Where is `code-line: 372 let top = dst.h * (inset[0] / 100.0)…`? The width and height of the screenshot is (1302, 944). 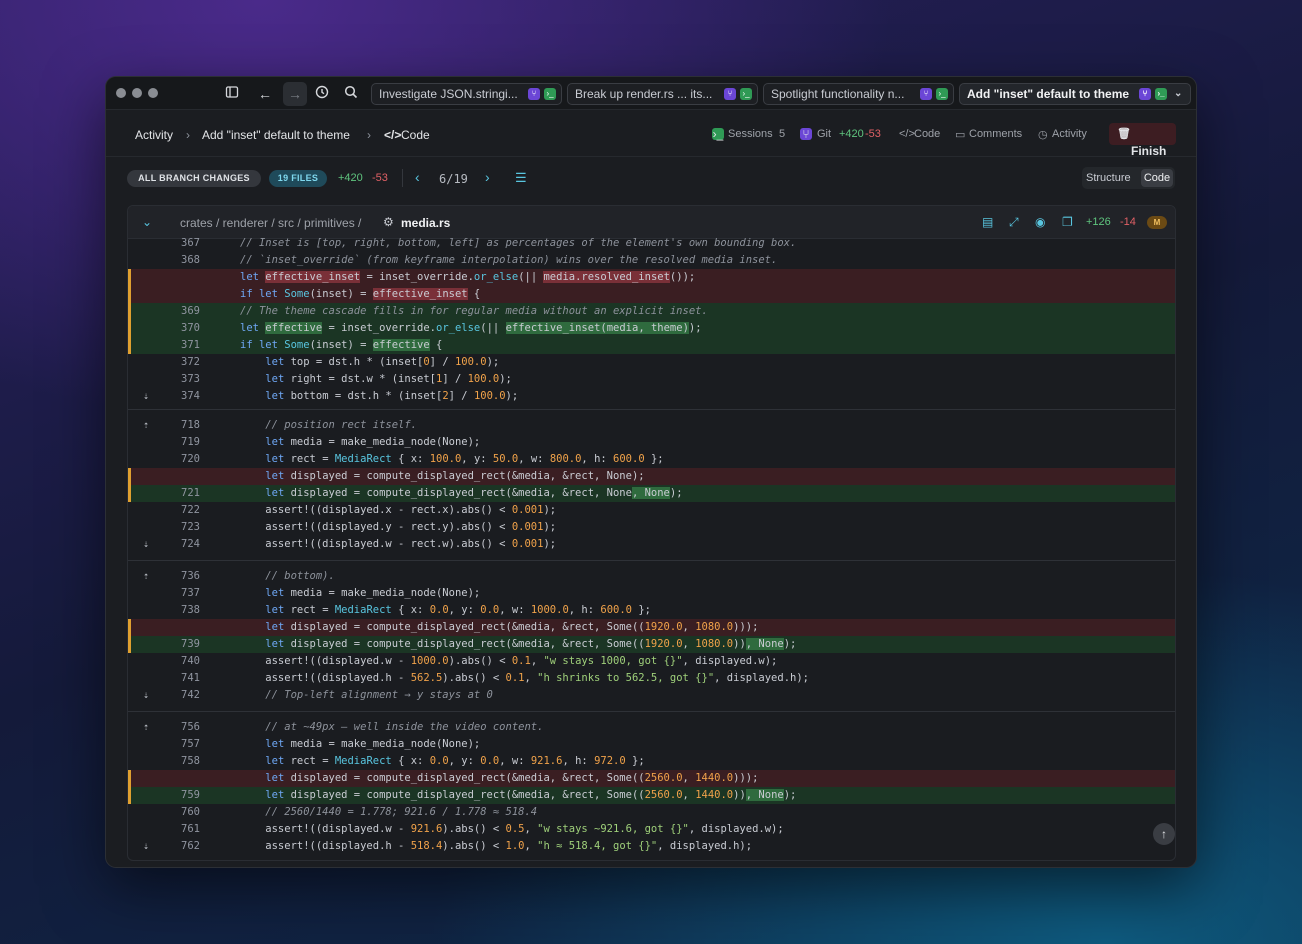 code-line: 372 let top = dst.h * (inset[0] / 100.0)… is located at coordinates (340, 362).